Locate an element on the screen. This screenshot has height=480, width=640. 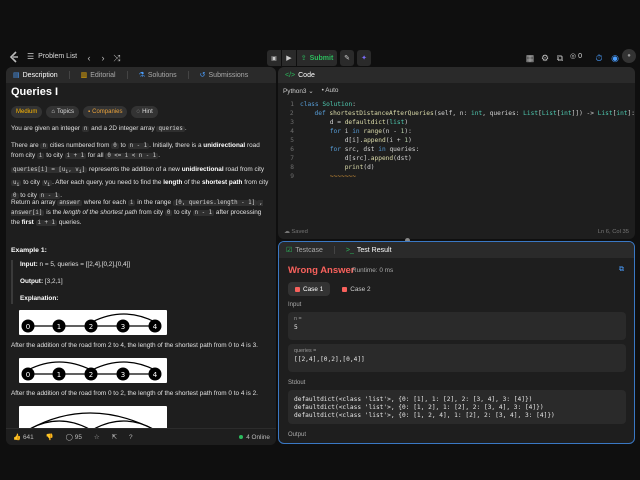
help-button: ? is located at coordinates (131, 437).